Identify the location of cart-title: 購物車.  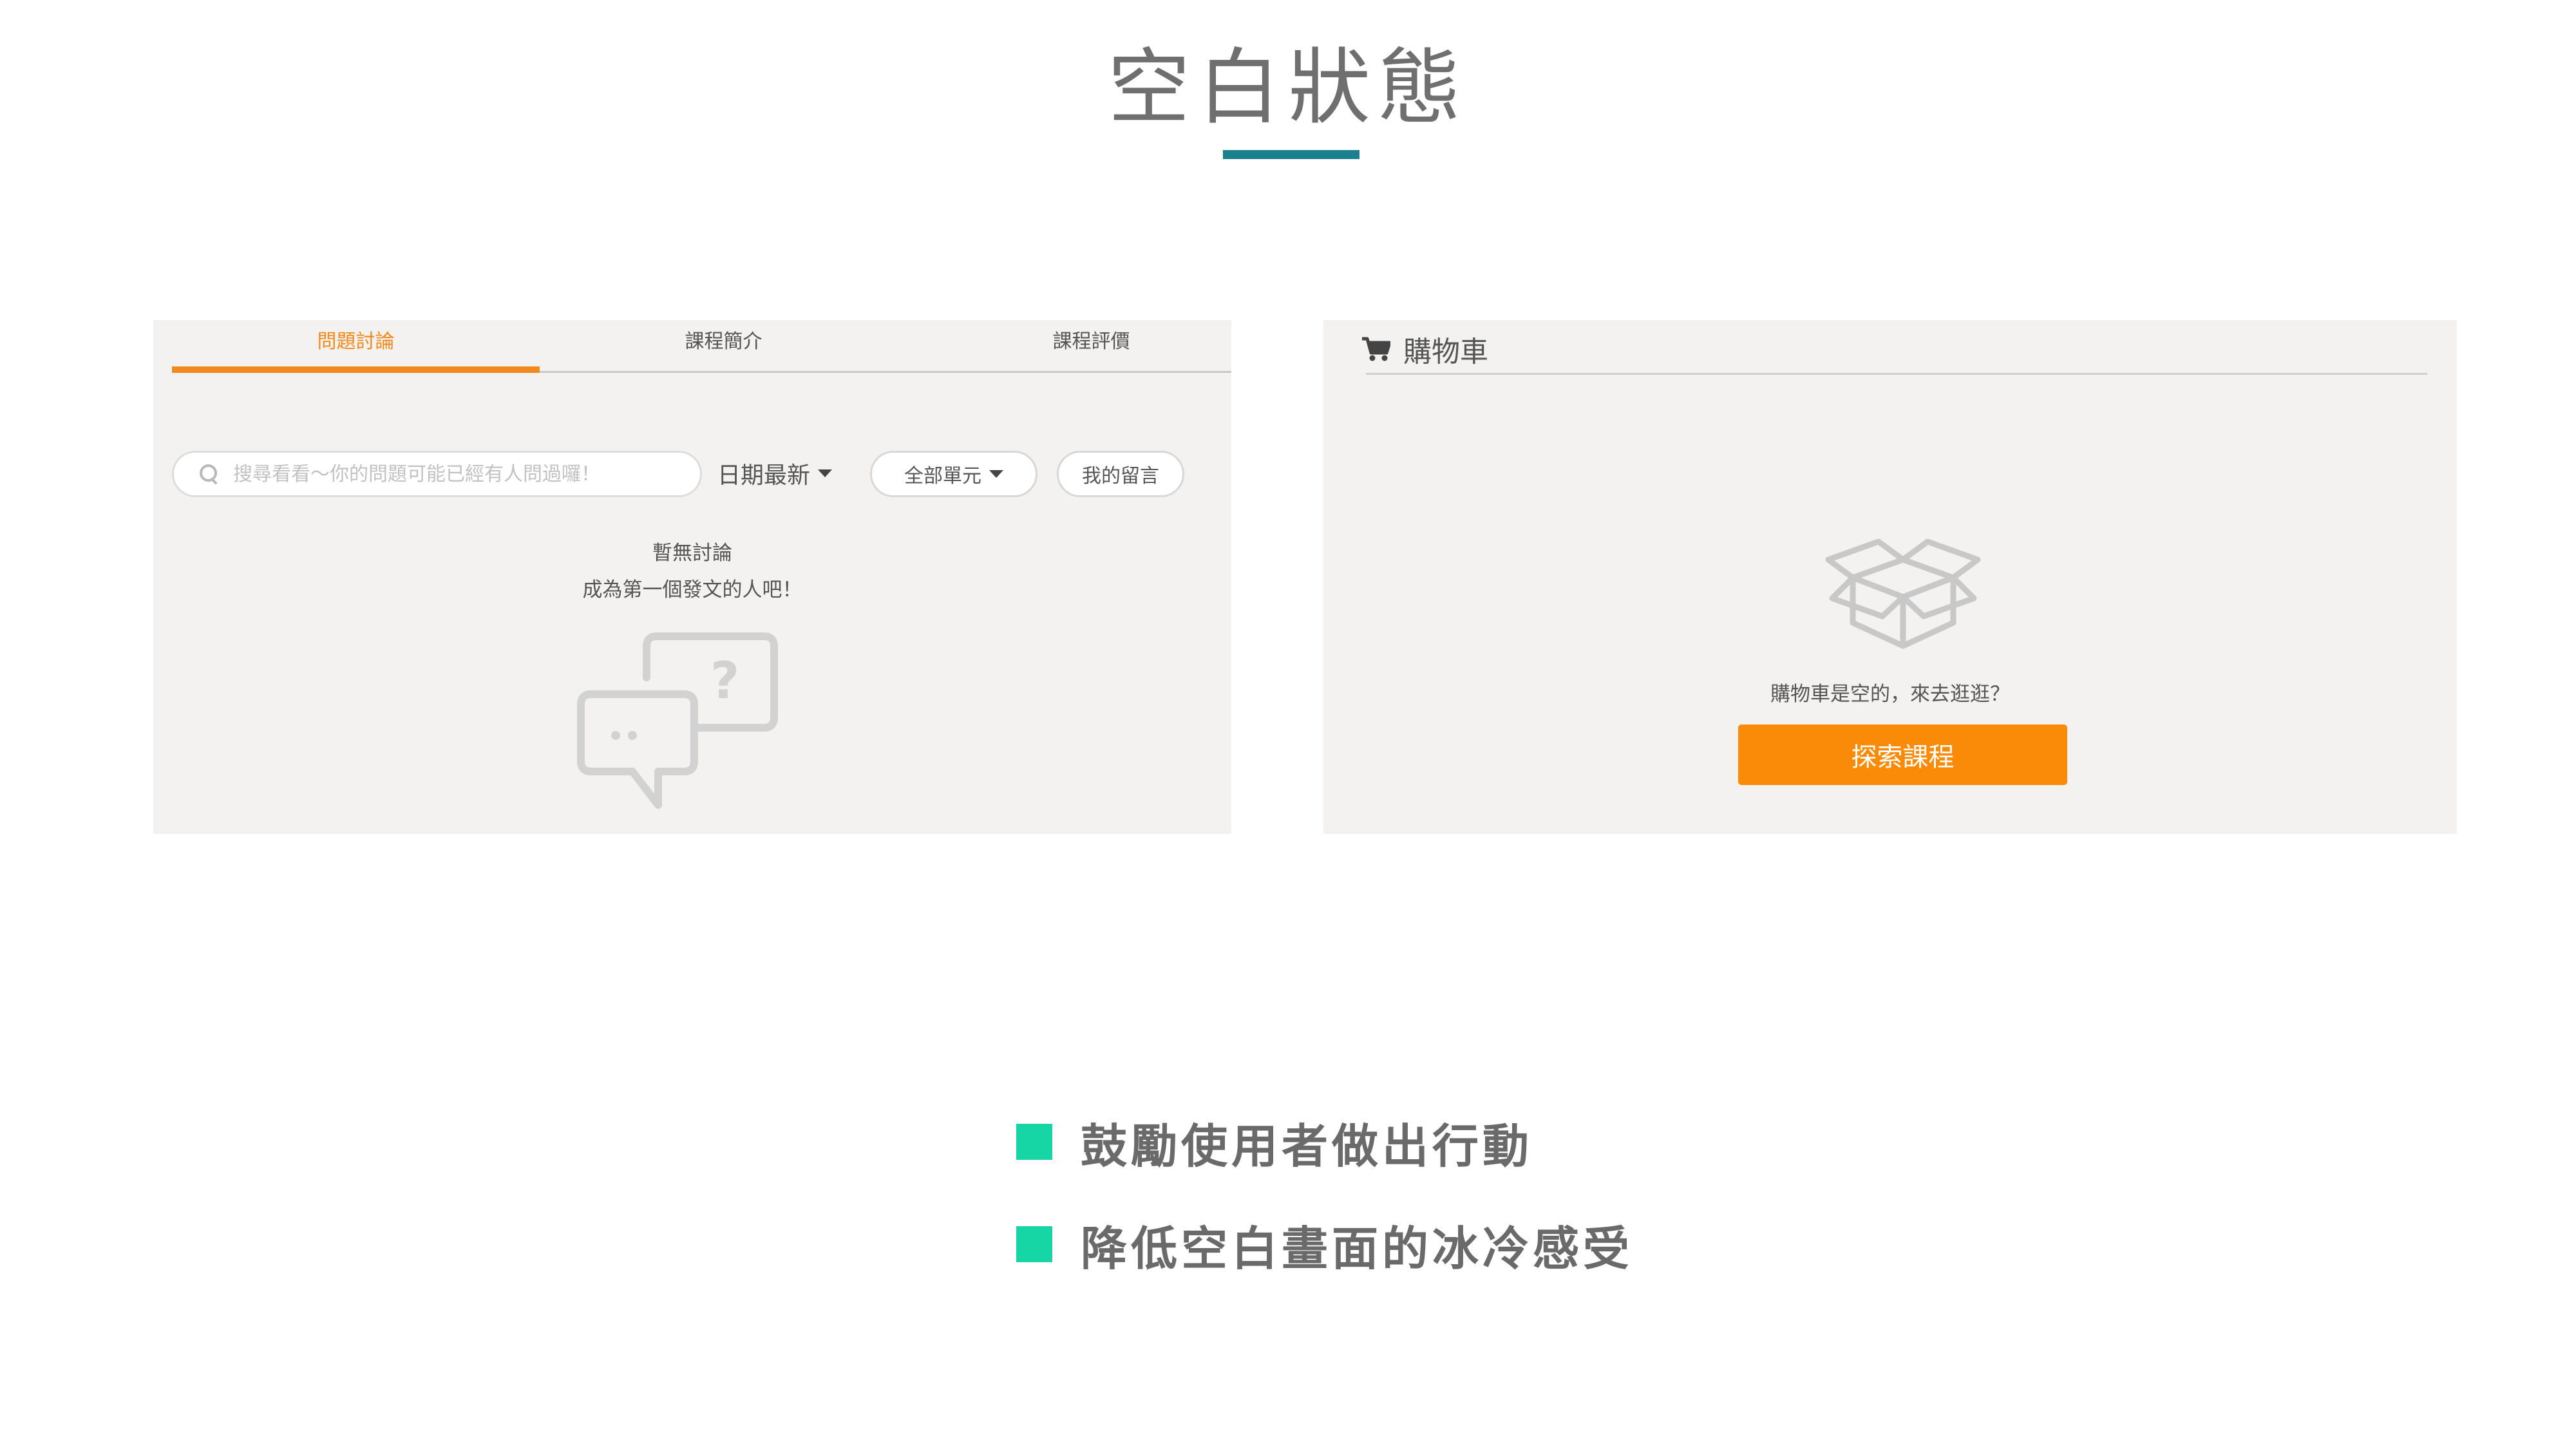
(1446, 352).